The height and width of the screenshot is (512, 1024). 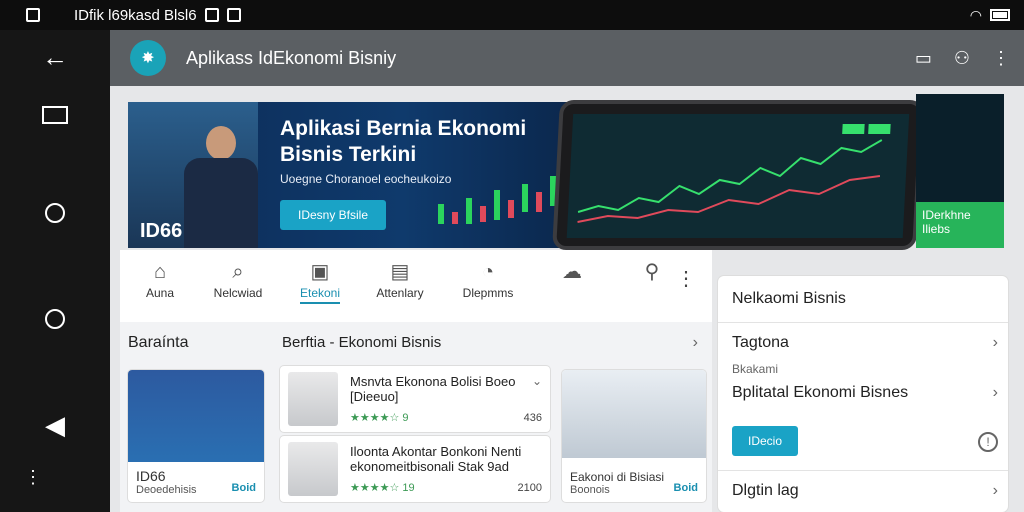 I want to click on side-promo-label: IDerkhne Iliebs, so click(x=960, y=225).